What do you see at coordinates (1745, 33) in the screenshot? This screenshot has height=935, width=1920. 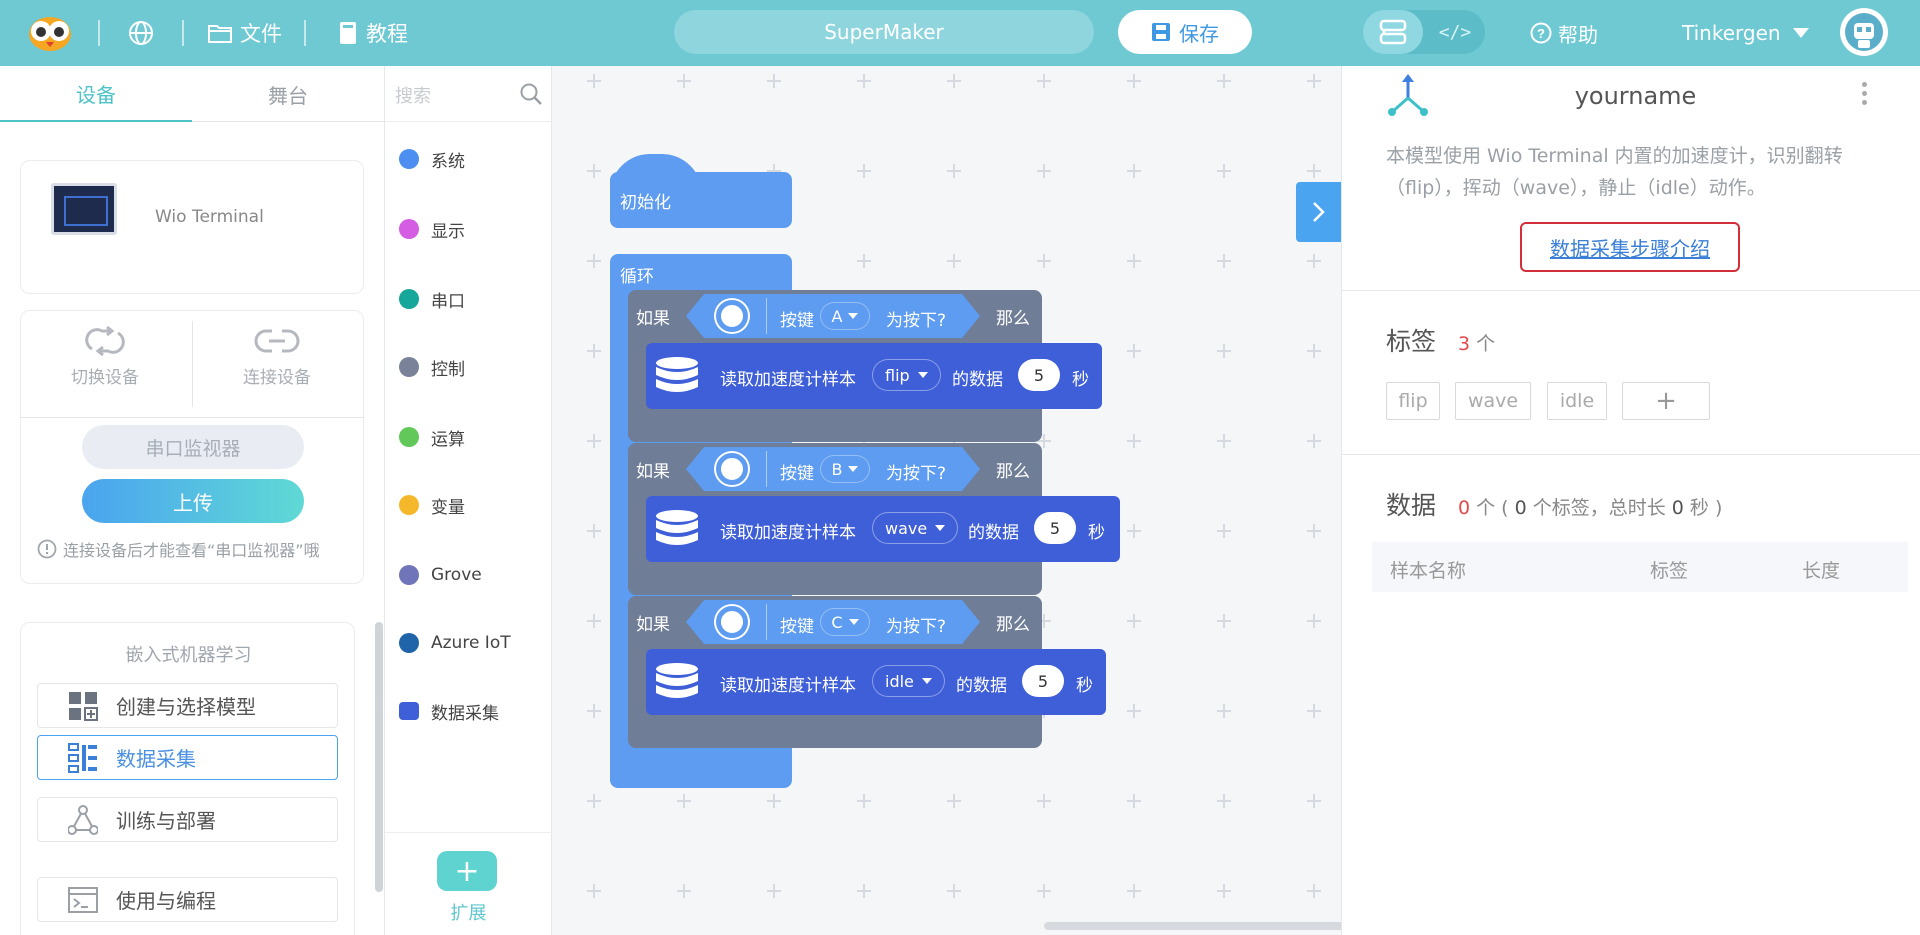 I see `user-menu: Tinkergen` at bounding box center [1745, 33].